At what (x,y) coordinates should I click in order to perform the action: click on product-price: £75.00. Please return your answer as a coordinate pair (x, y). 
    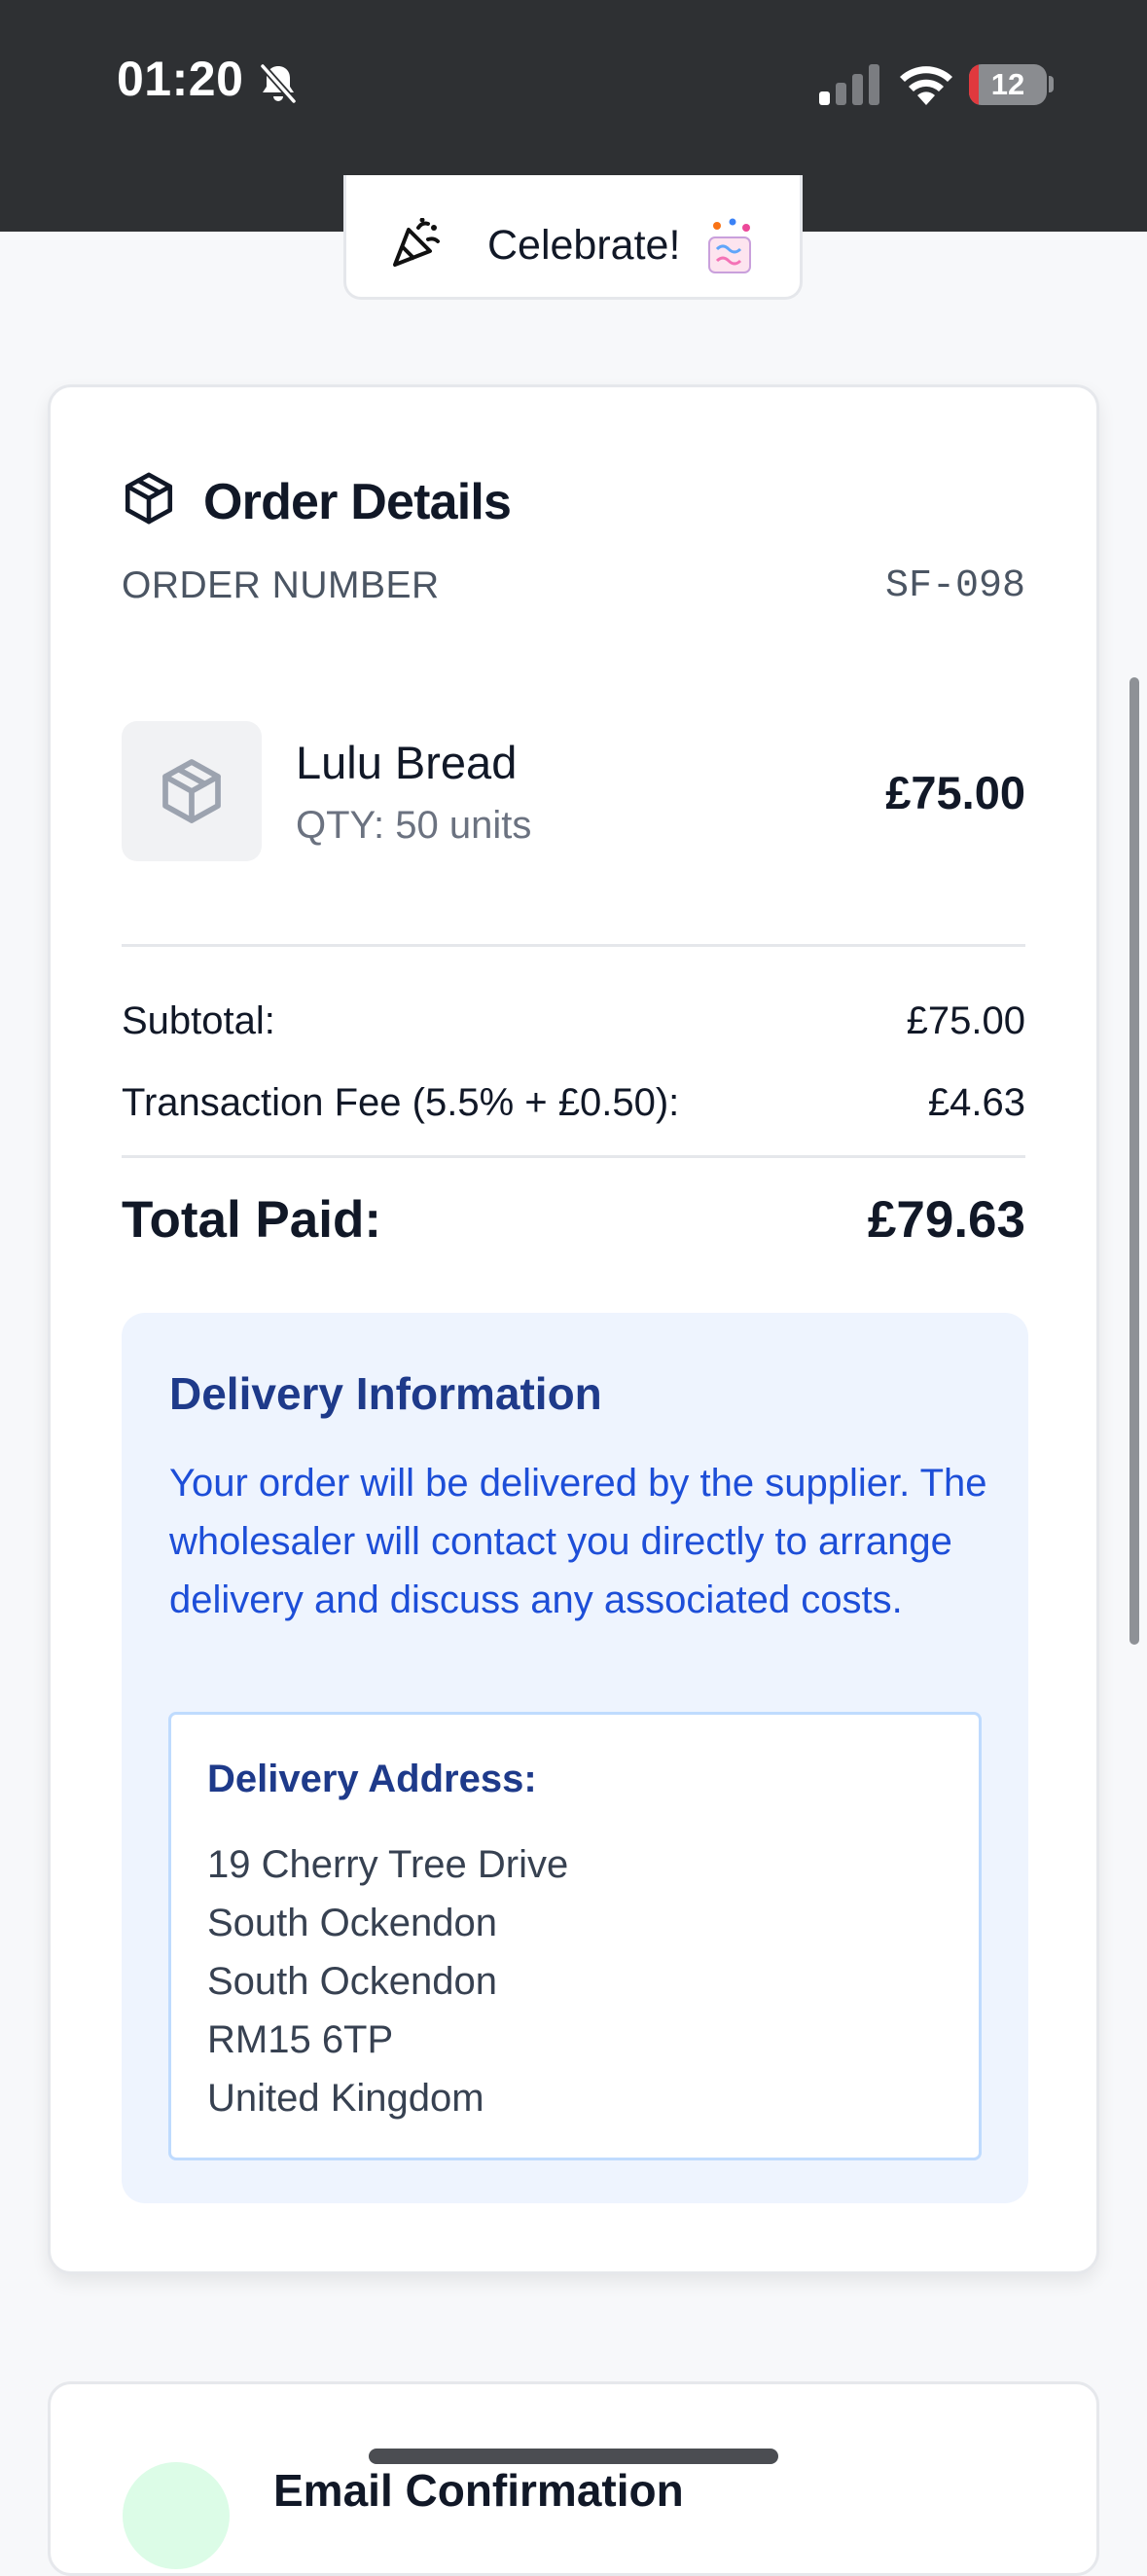
    Looking at the image, I should click on (955, 792).